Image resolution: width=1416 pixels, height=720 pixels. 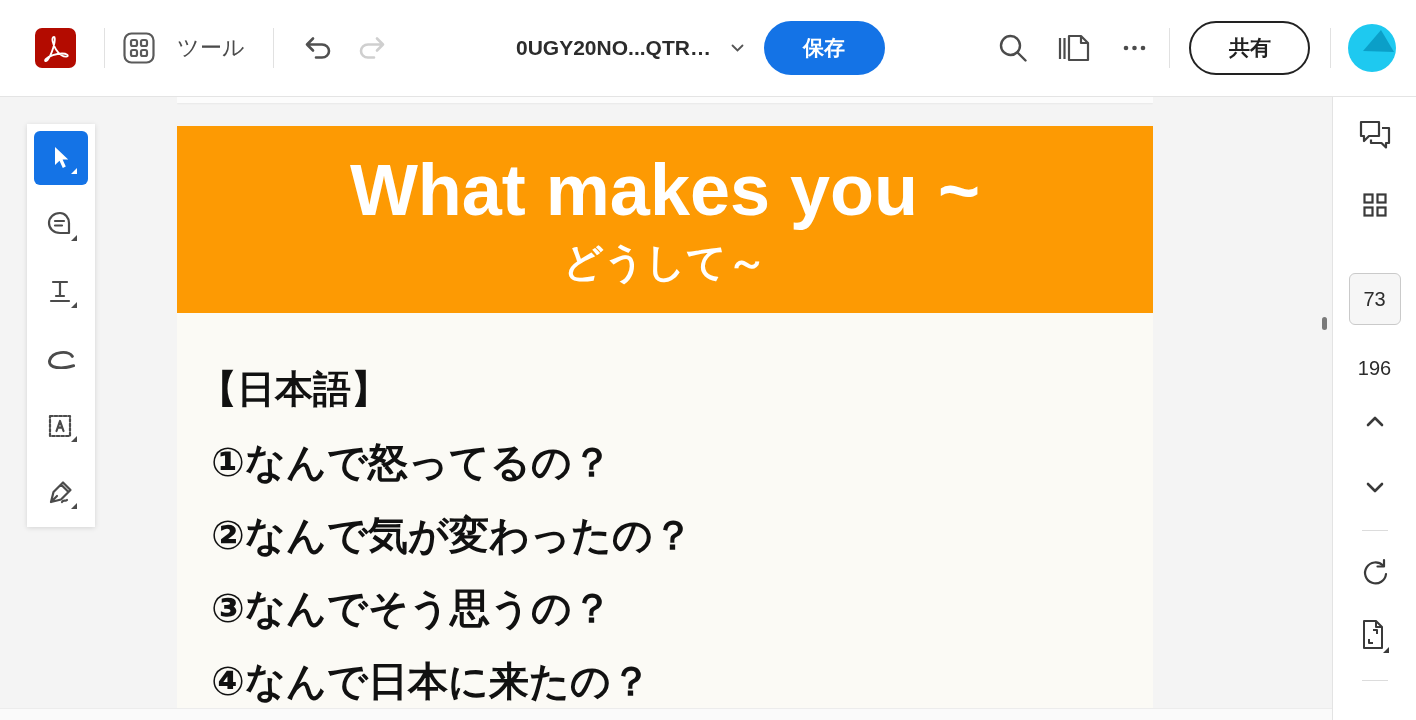 I want to click on banner-title: What makes you ~, so click(x=665, y=190).